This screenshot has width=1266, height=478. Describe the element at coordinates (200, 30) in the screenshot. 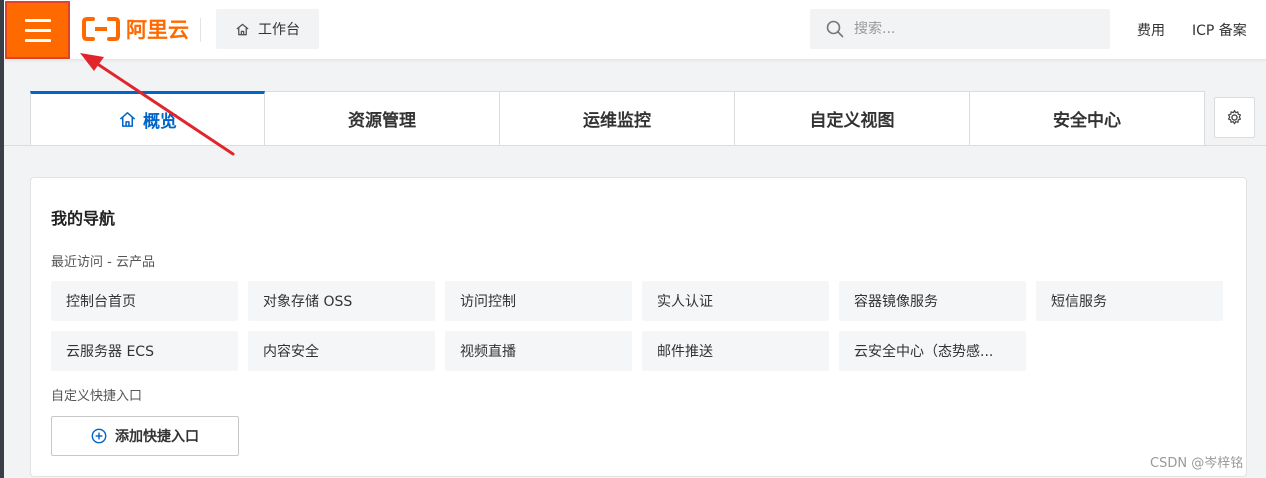

I see `header-divider` at that location.